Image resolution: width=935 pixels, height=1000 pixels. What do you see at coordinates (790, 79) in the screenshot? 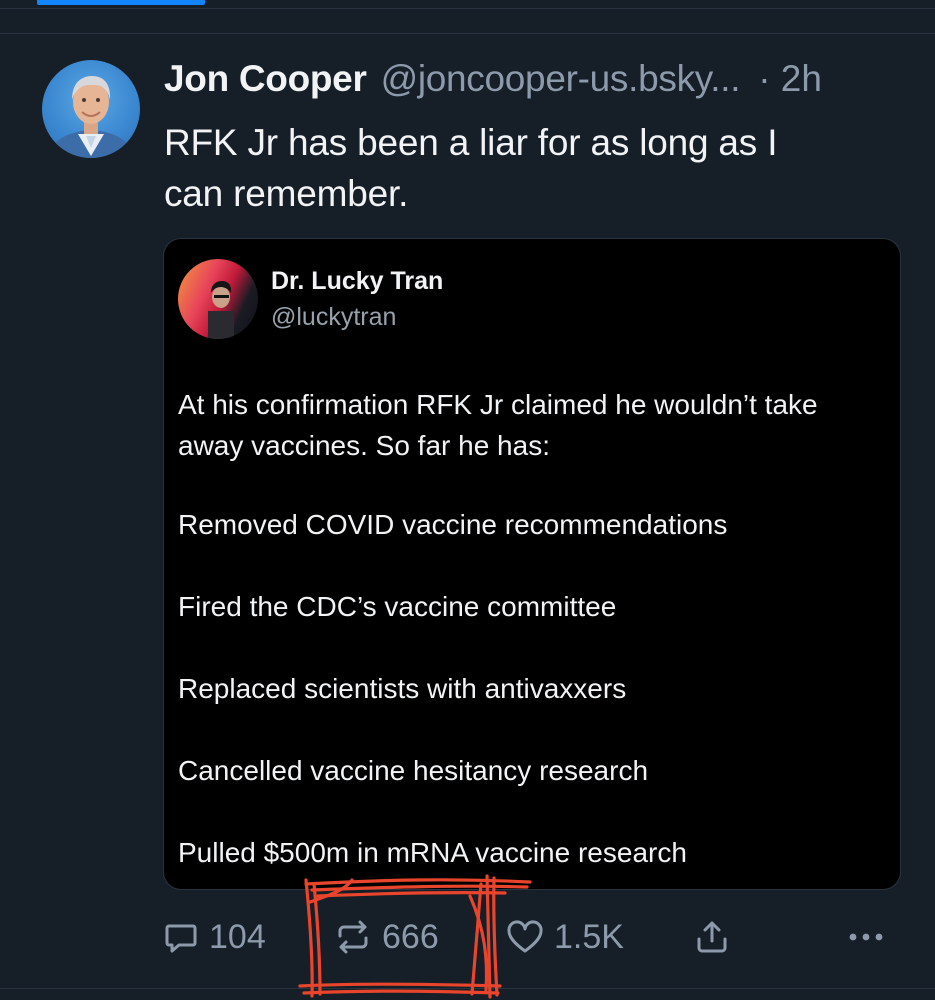
I see `post-timestamp: · 2h` at bounding box center [790, 79].